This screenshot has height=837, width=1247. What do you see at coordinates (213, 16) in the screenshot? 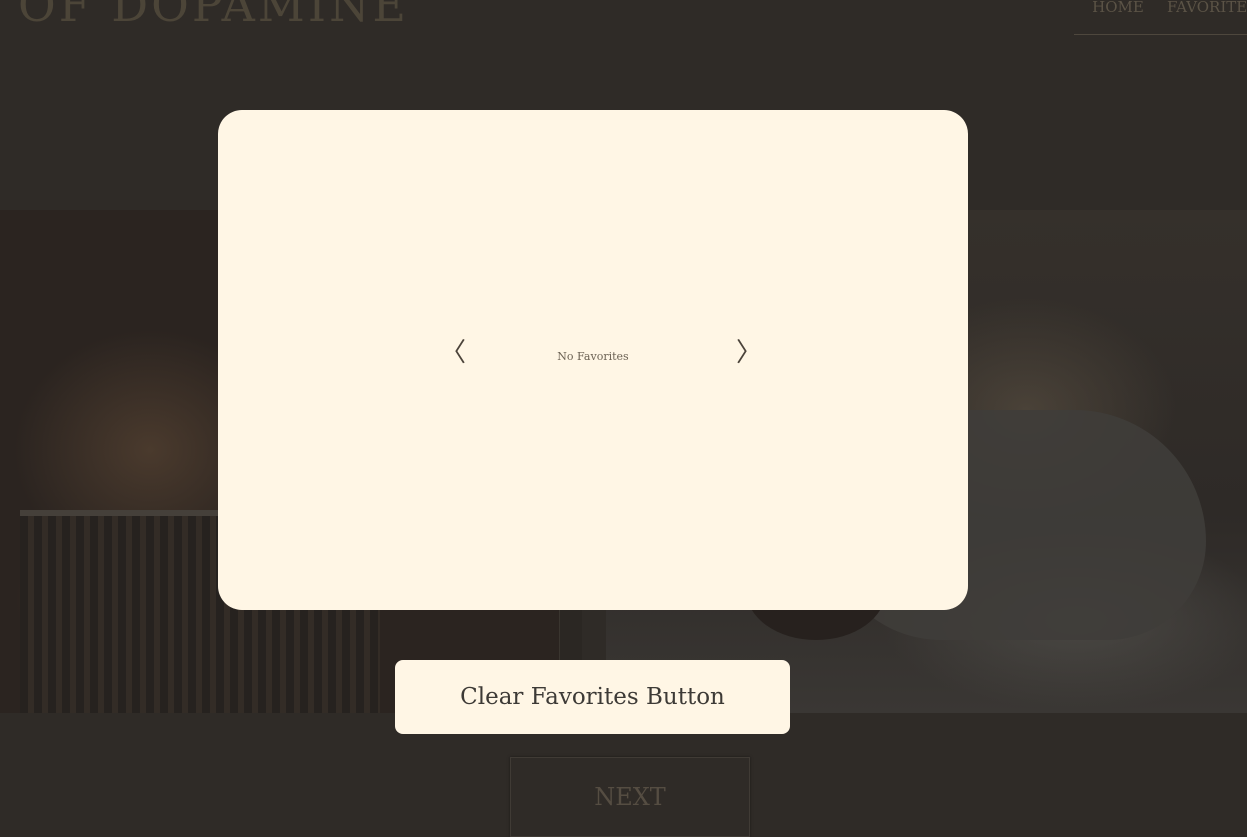
I see `site-logo: OF DOPAMINE` at bounding box center [213, 16].